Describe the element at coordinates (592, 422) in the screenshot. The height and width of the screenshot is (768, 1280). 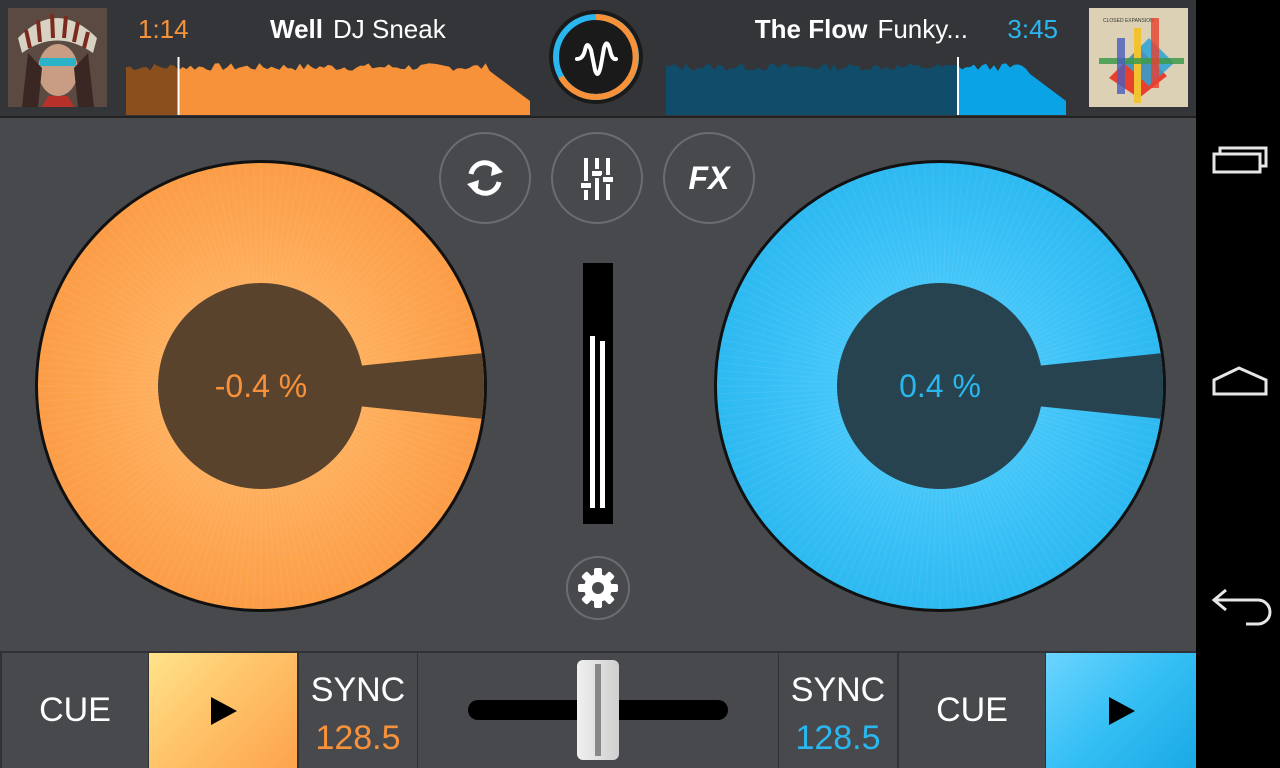
I see `vu-meter-left` at that location.